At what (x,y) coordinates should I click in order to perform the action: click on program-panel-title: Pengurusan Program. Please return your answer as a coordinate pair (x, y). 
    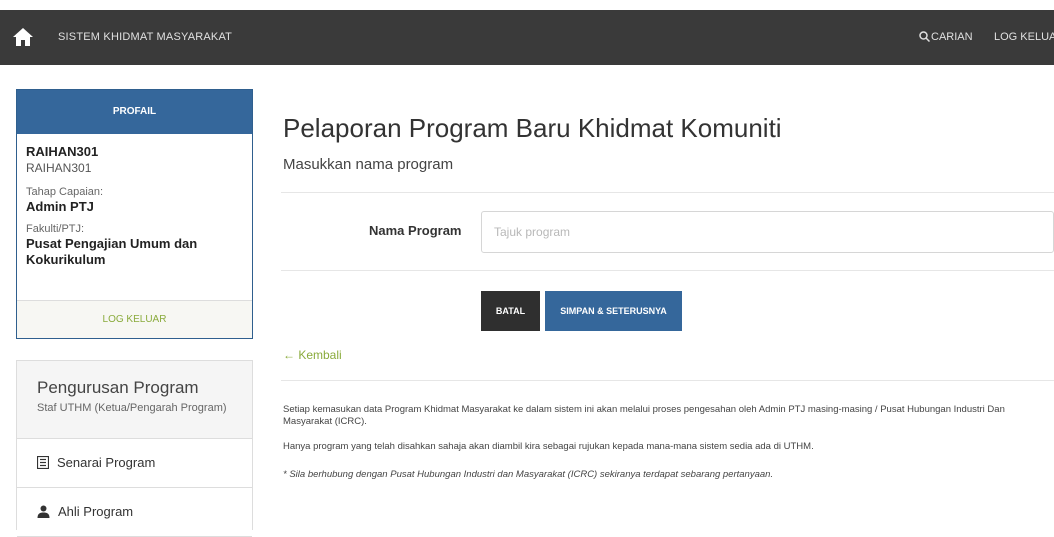
    Looking at the image, I should click on (118, 387).